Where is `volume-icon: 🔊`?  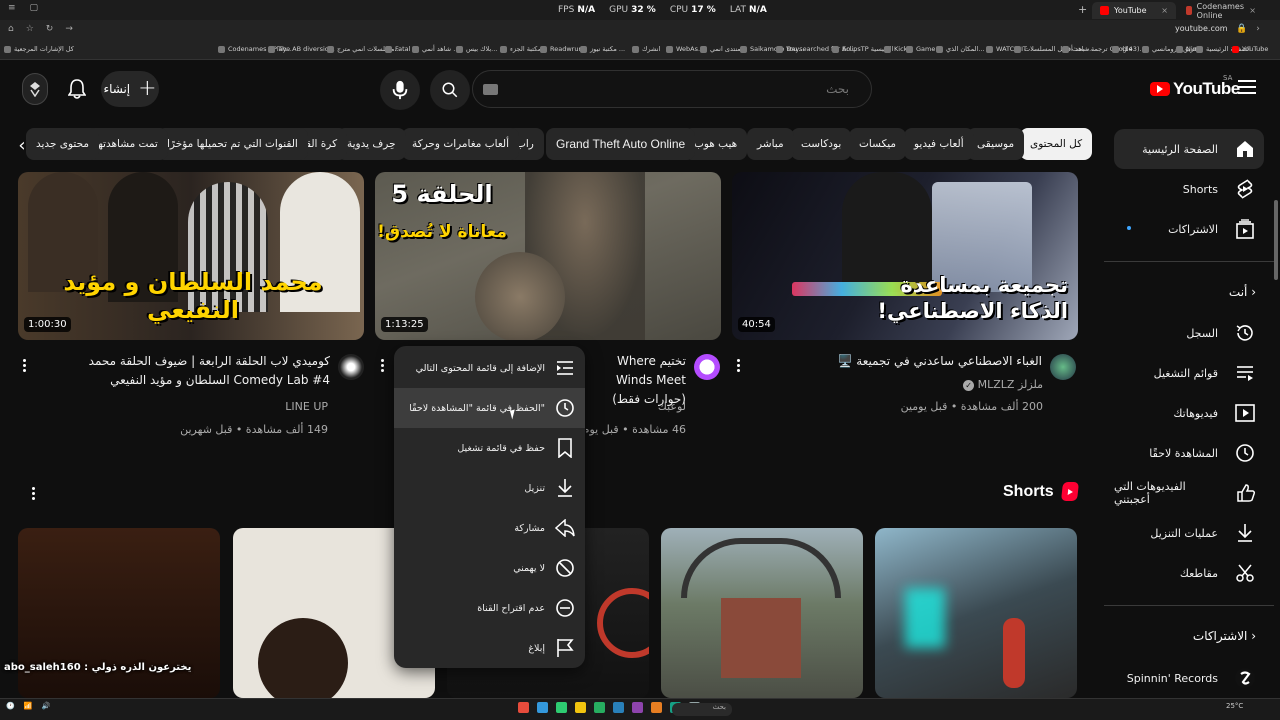
volume-icon: 🔊 is located at coordinates (45, 706).